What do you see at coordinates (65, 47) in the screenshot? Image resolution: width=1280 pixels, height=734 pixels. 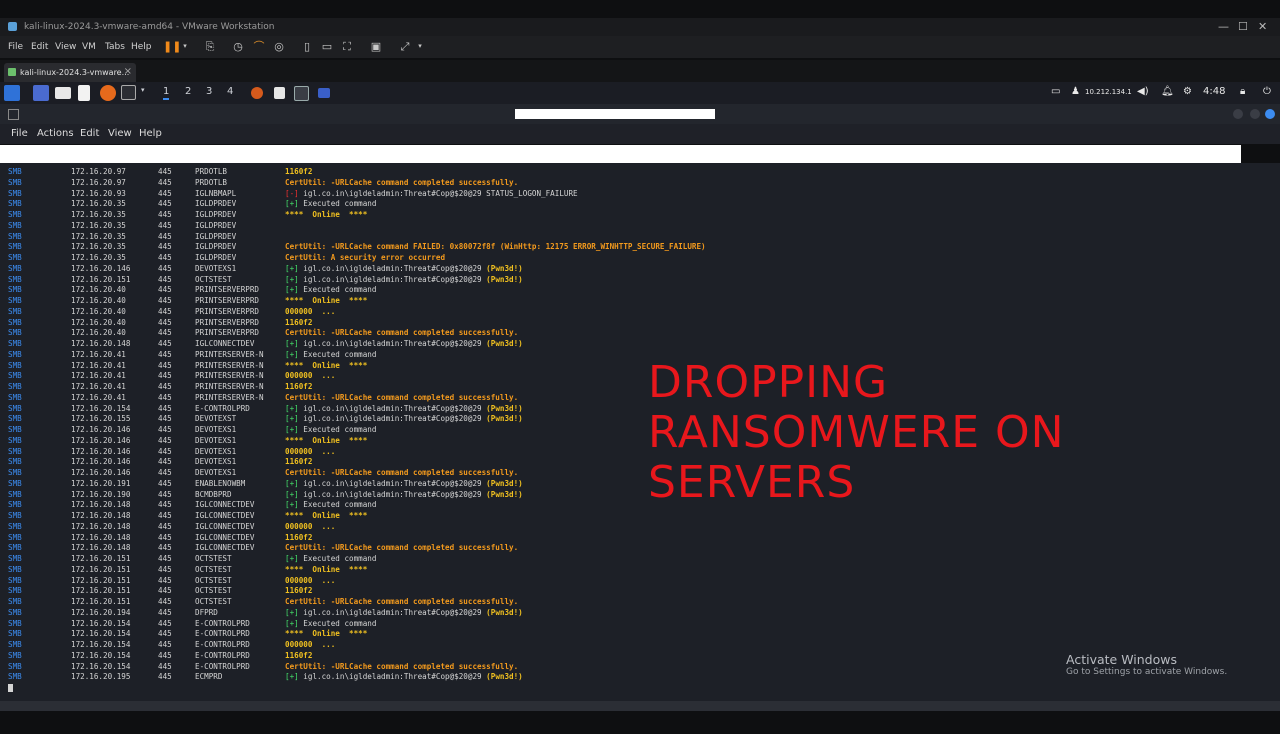 I see `vm-menu-view: View` at bounding box center [65, 47].